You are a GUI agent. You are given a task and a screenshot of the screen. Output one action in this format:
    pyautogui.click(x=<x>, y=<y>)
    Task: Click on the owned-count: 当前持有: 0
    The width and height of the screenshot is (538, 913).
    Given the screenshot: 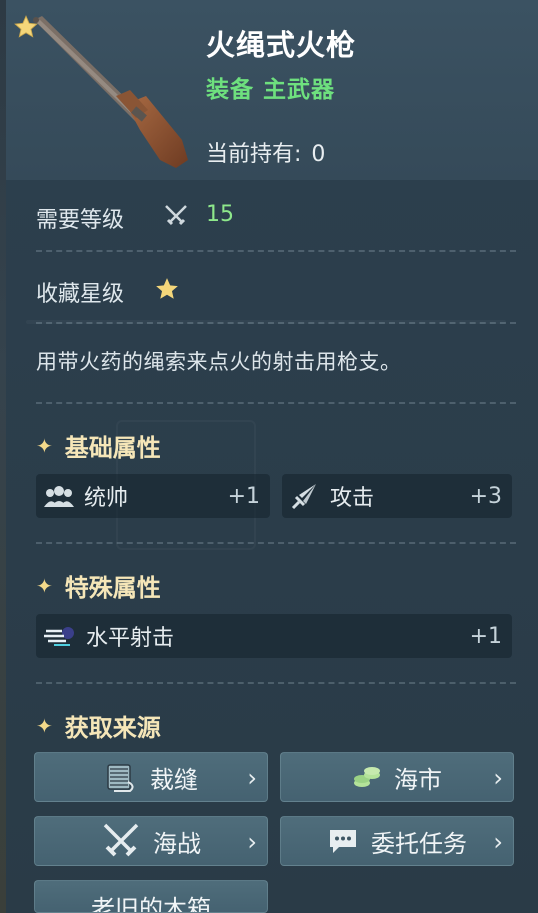 What is the action you would take?
    pyautogui.click(x=265, y=152)
    